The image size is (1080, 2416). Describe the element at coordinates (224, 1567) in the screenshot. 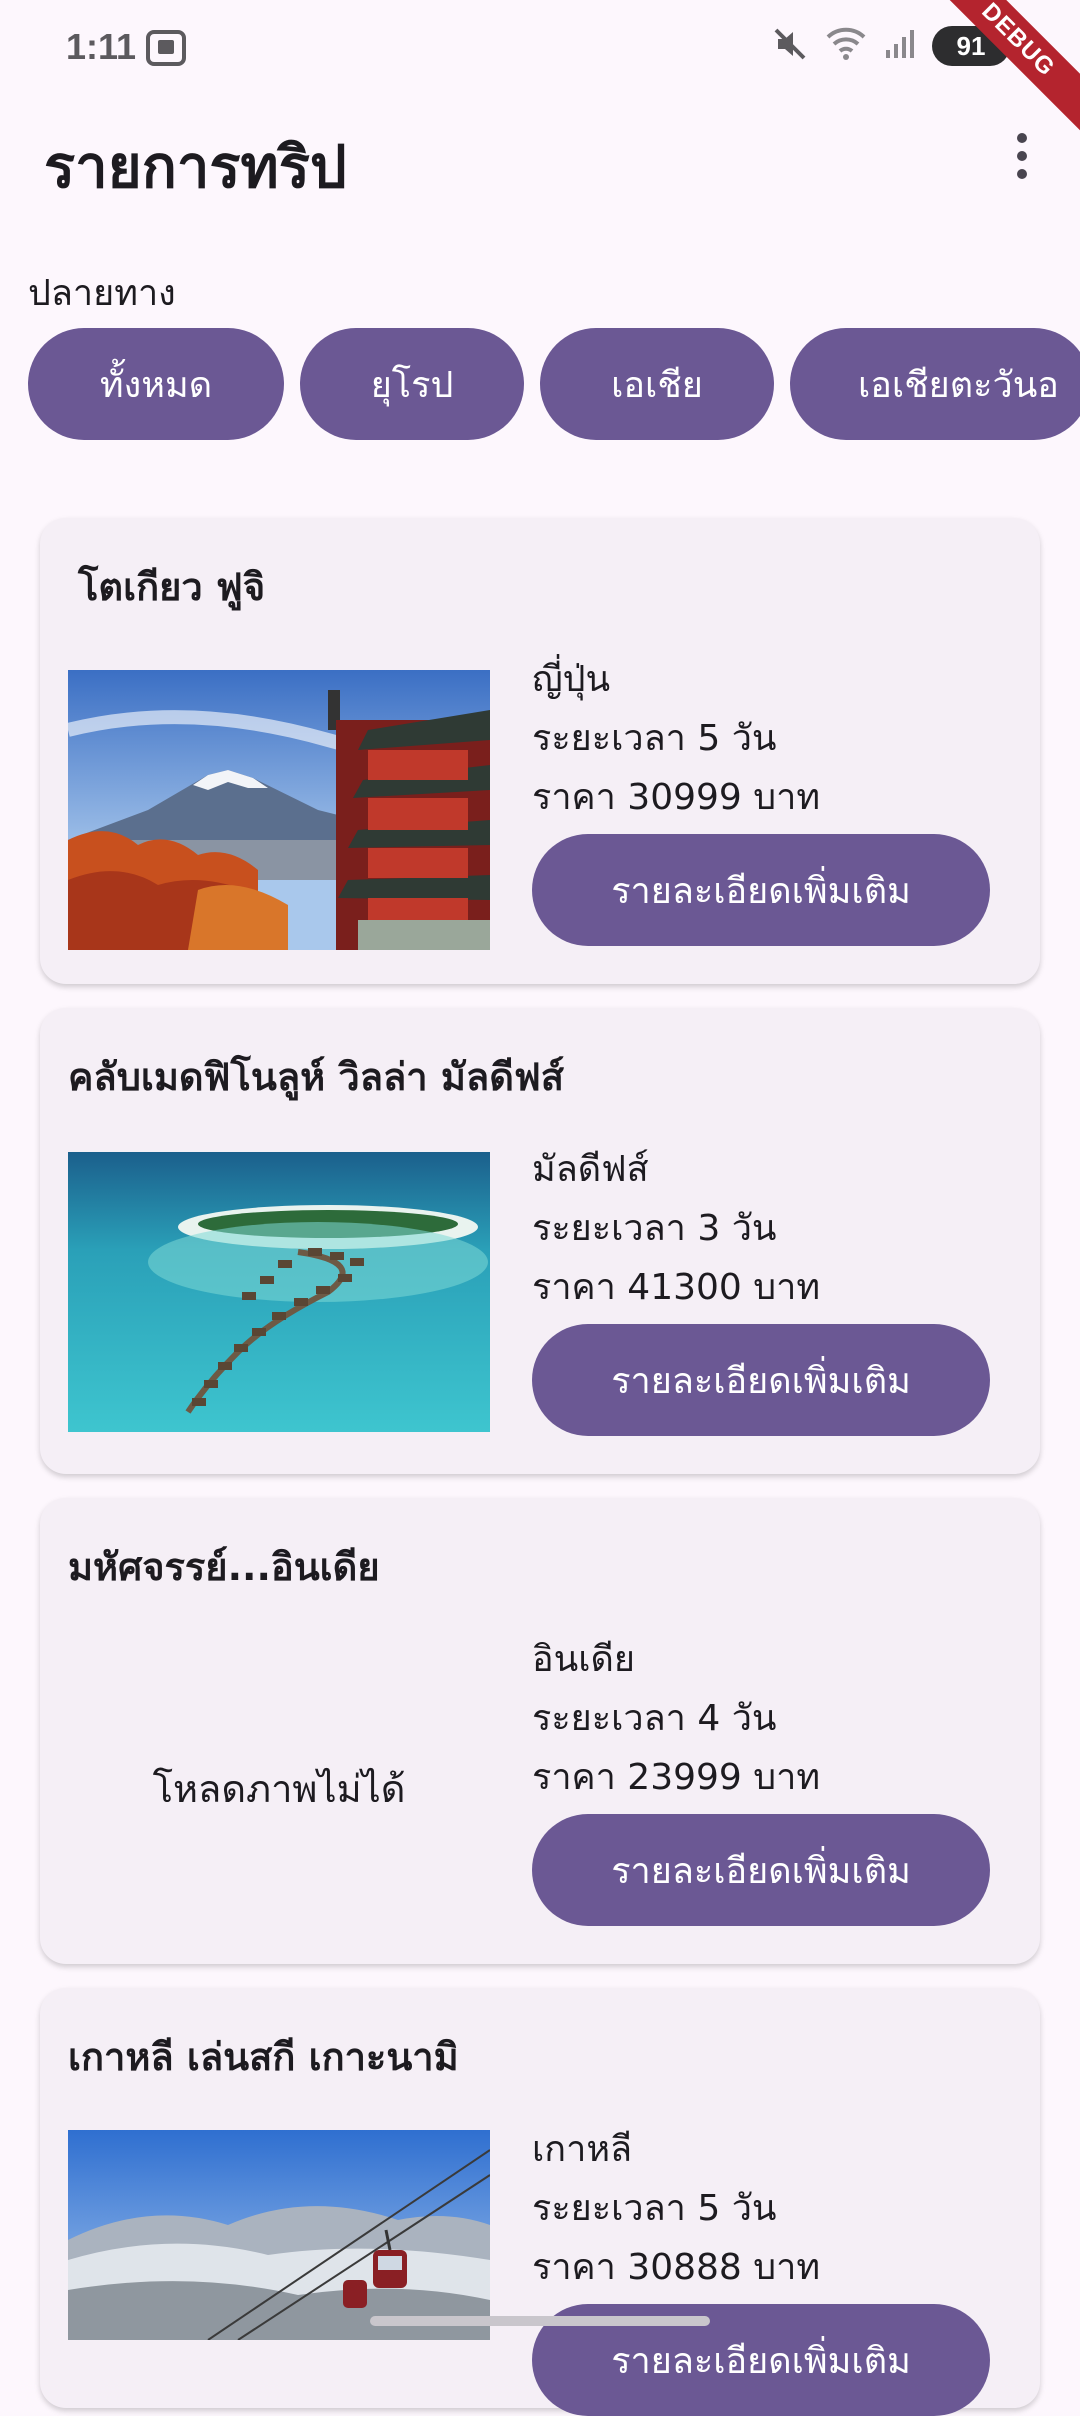

I see `trip-title: มหัศจรรย์...อินเดีย` at that location.